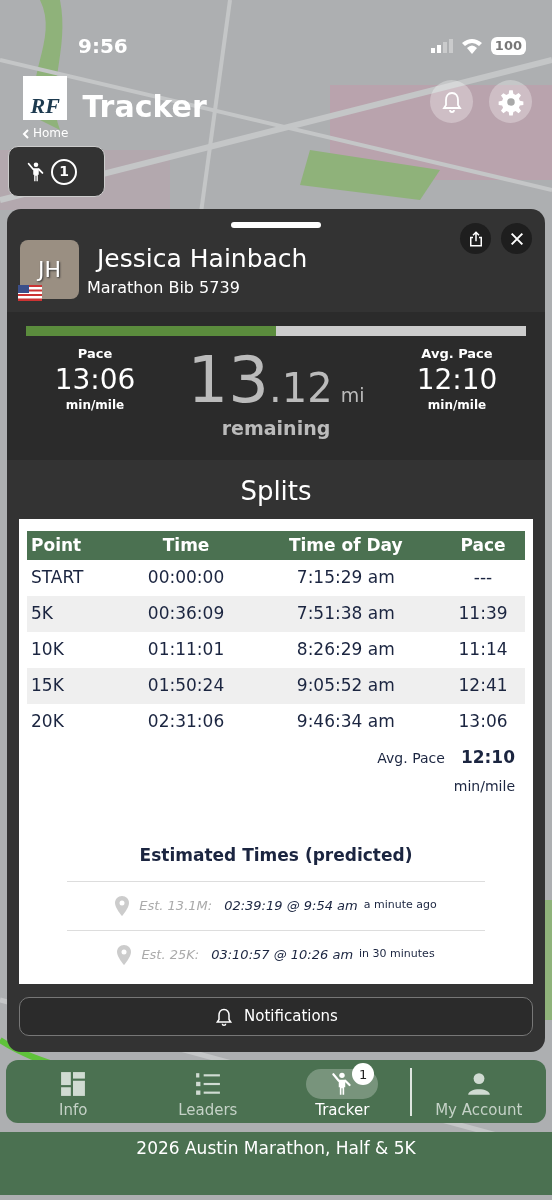 This screenshot has width=552, height=1200. I want to click on avg-pace-unit: min/mile, so click(484, 786).